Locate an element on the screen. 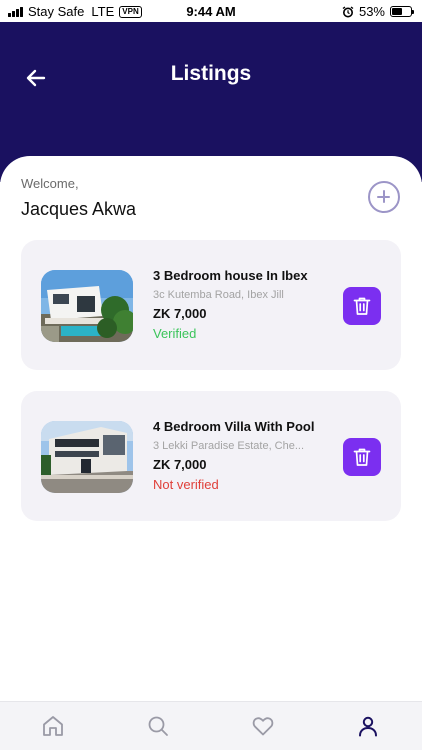  page-title: Listings is located at coordinates (211, 73).